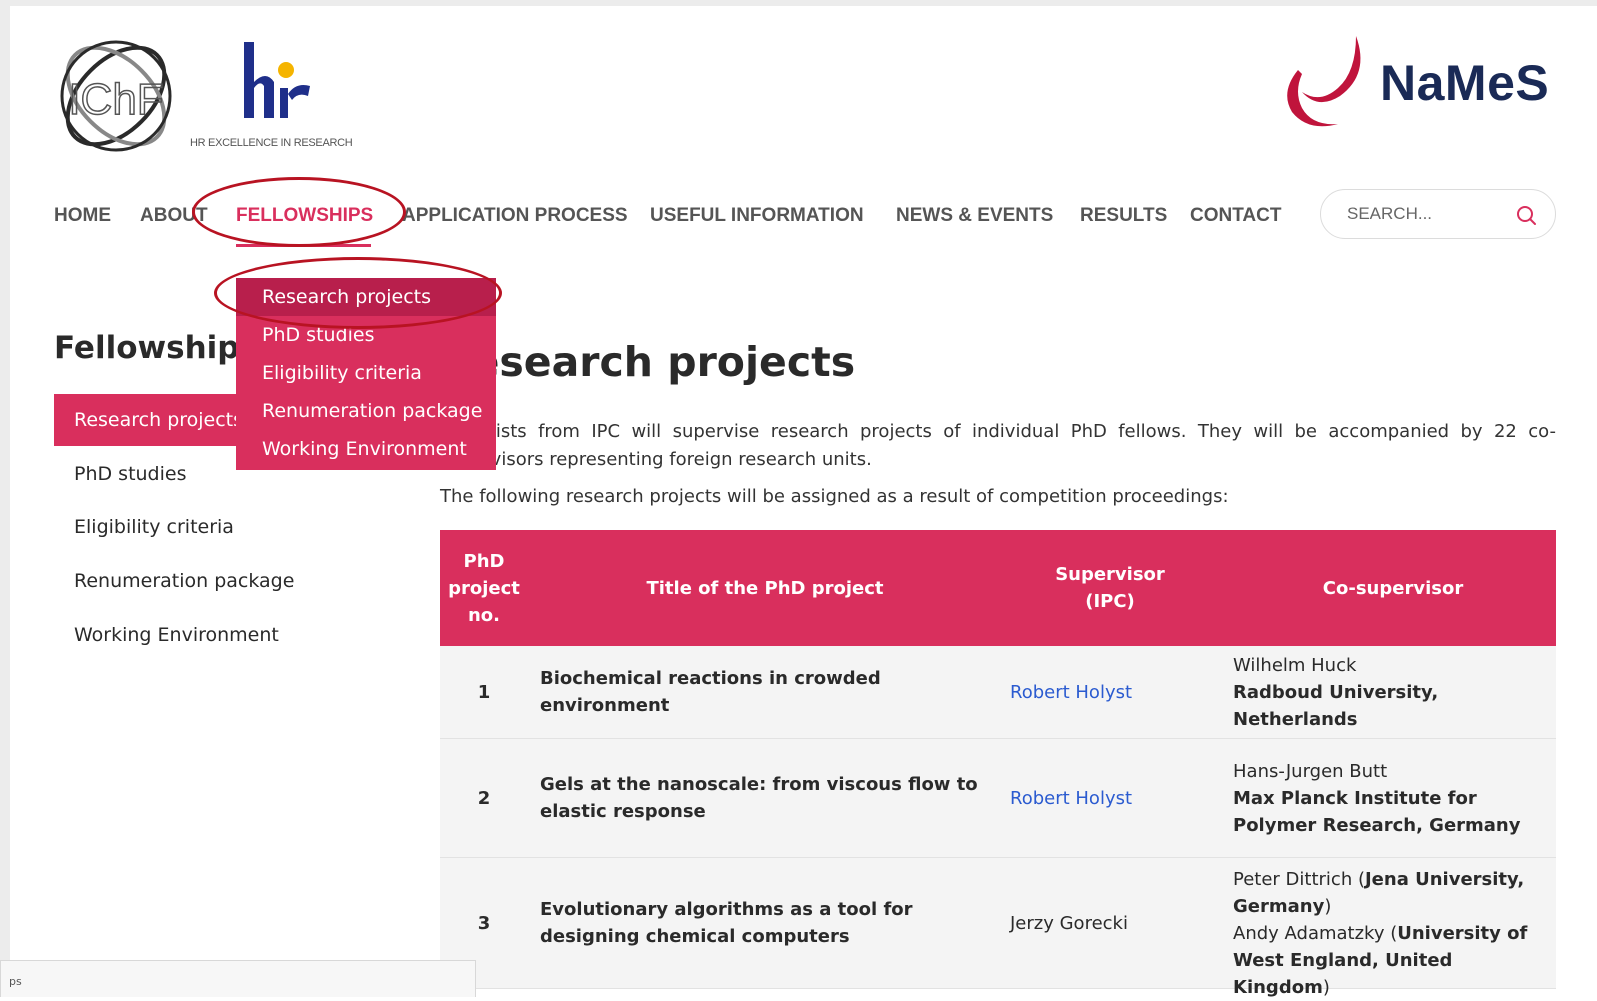 This screenshot has height=1001, width=1597. I want to click on status-bar: ps, so click(238, 978).